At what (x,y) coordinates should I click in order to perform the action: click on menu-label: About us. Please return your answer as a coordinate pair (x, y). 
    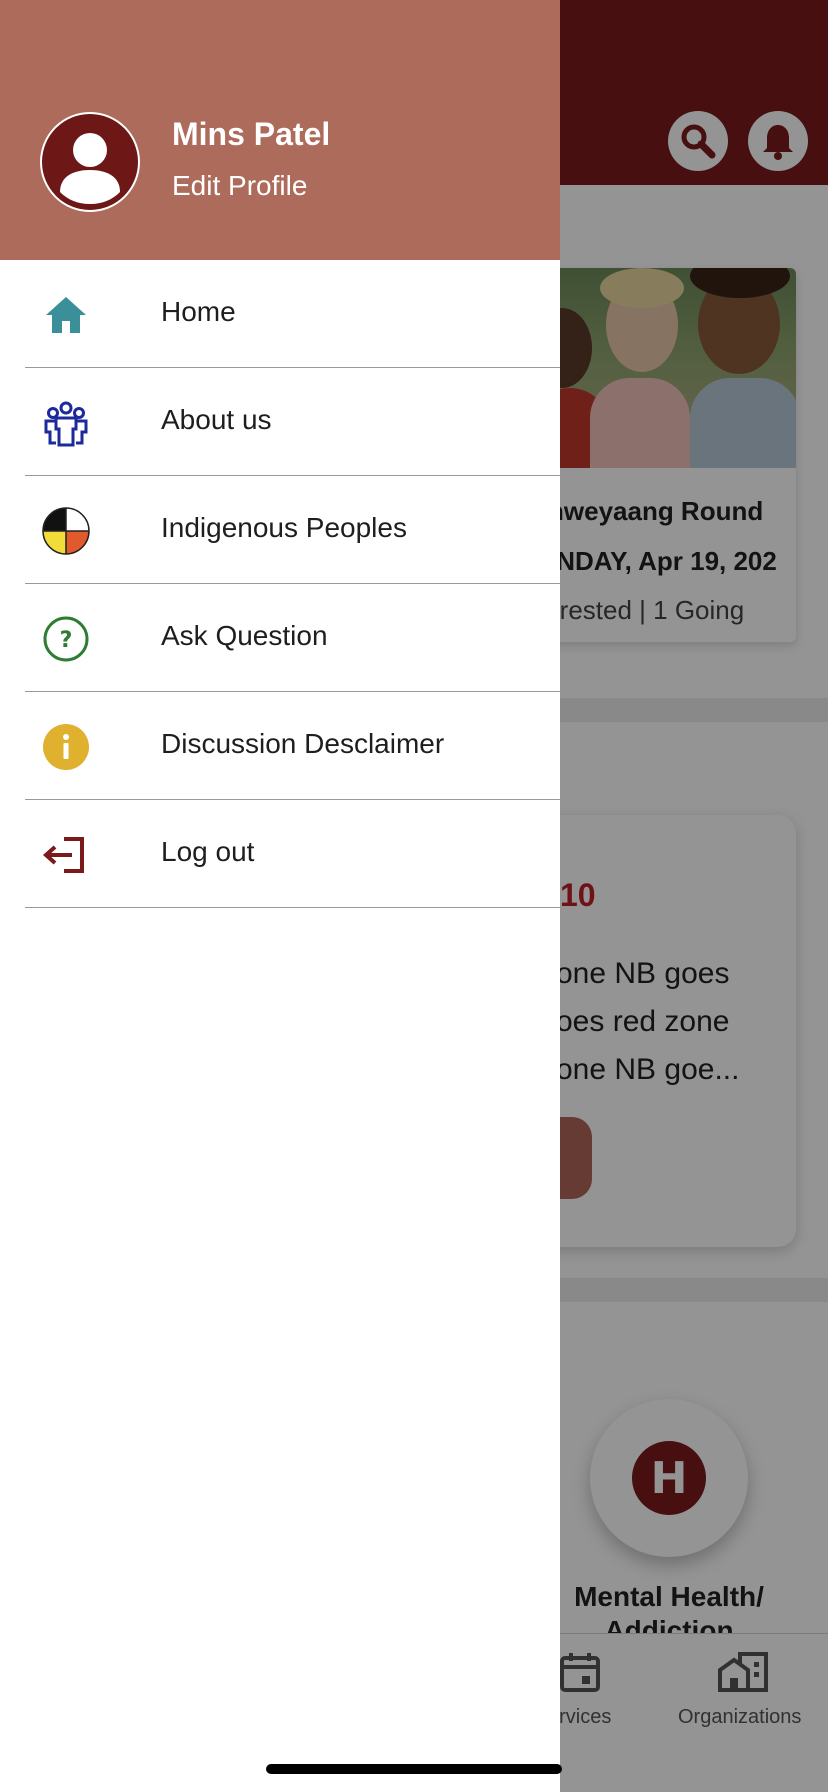
    Looking at the image, I should click on (216, 419).